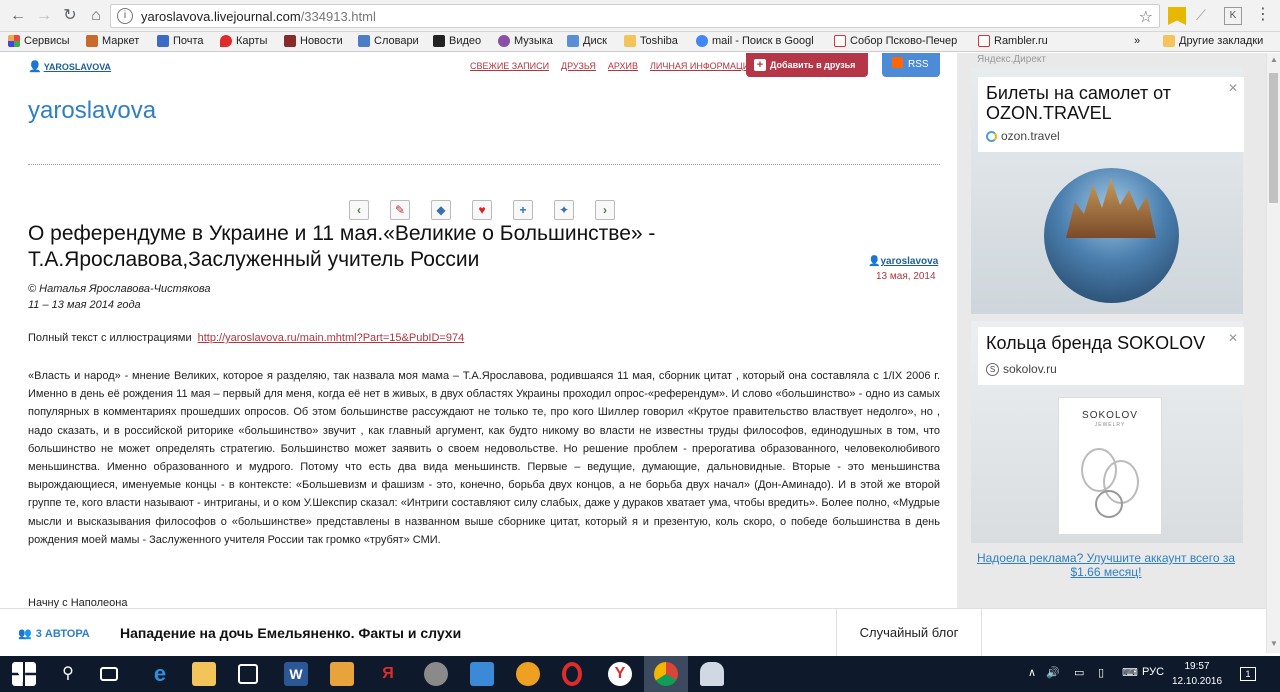 The image size is (1280, 692). Describe the element at coordinates (441, 210) in the screenshot. I see `tag-icon: ◆` at that location.